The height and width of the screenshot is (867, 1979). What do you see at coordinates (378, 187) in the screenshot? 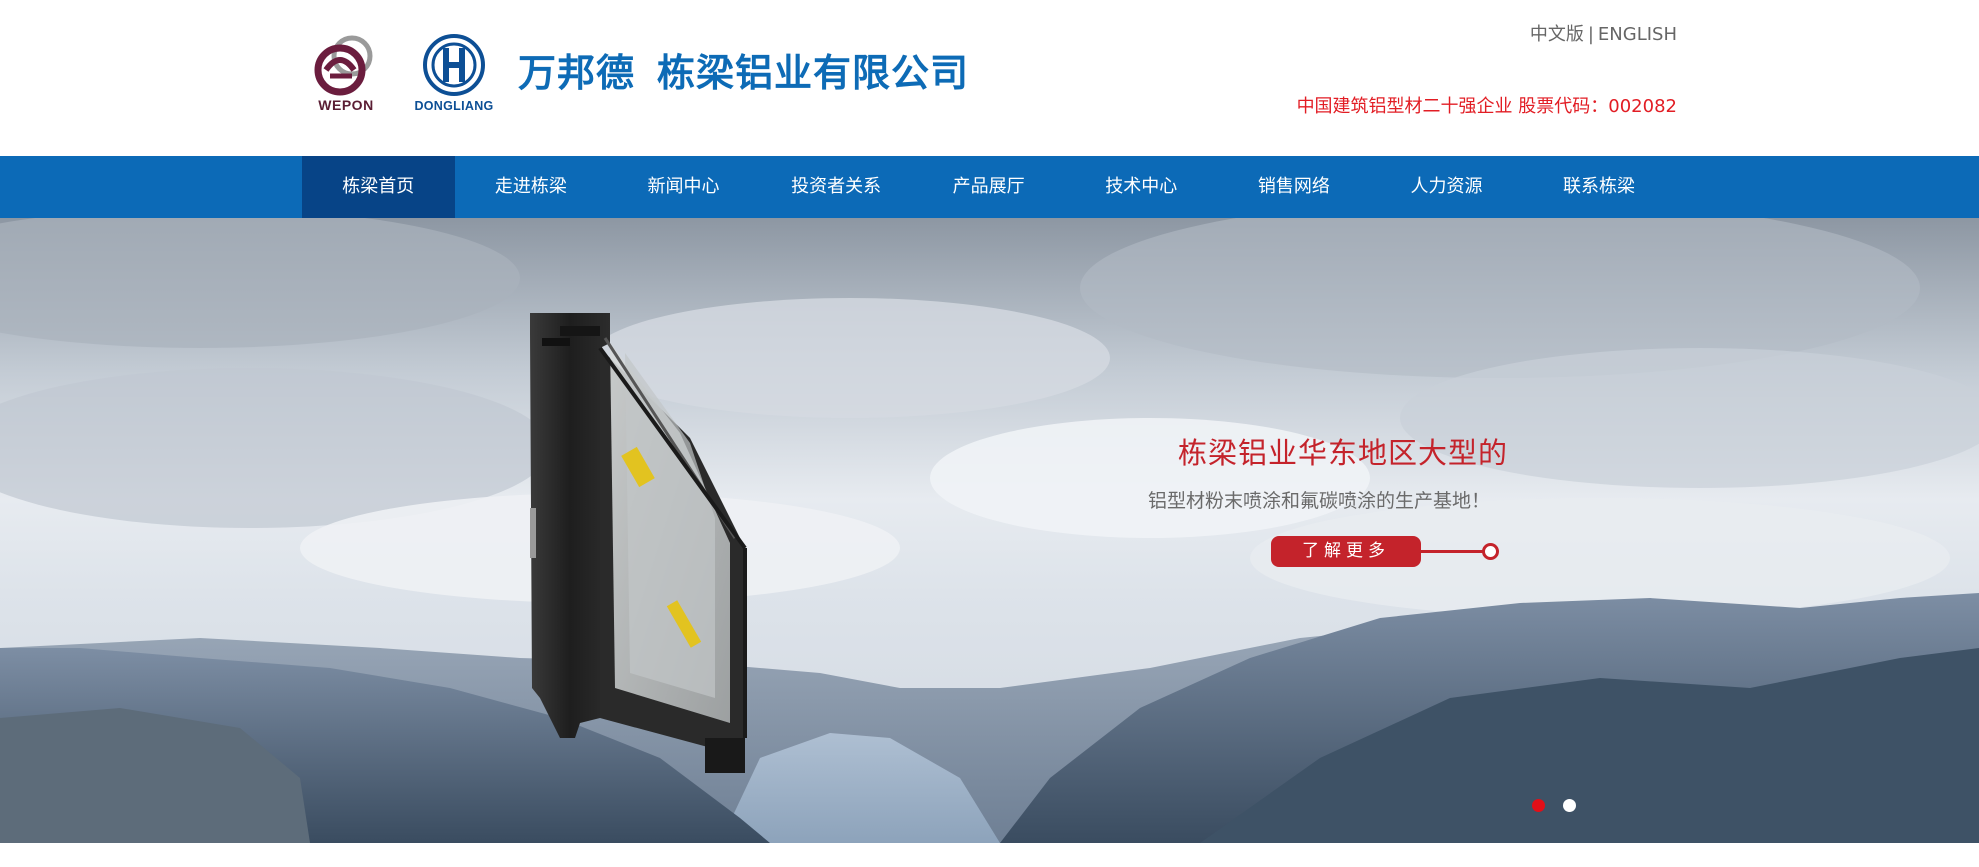
I see `nav-item-home: 栋梁首页` at bounding box center [378, 187].